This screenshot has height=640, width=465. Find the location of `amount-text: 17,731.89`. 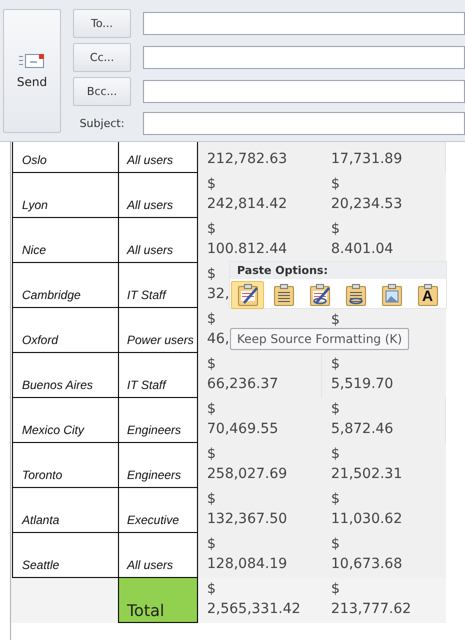

amount-text: 17,731.89 is located at coordinates (366, 159).